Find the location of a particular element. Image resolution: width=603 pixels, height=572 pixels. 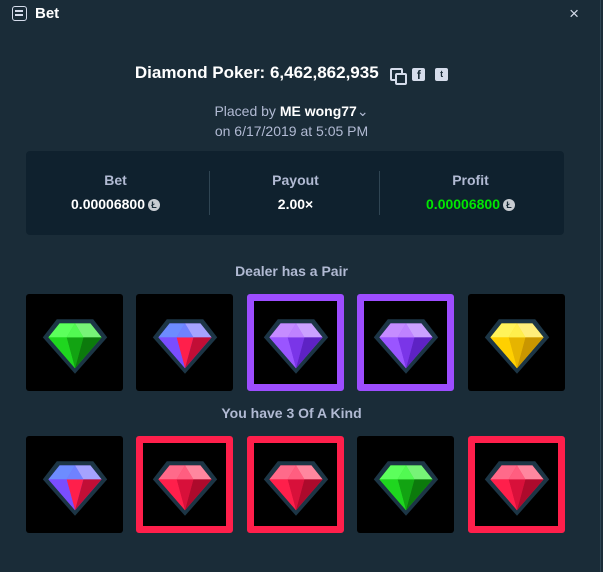

modal-title: Bet is located at coordinates (47, 13).